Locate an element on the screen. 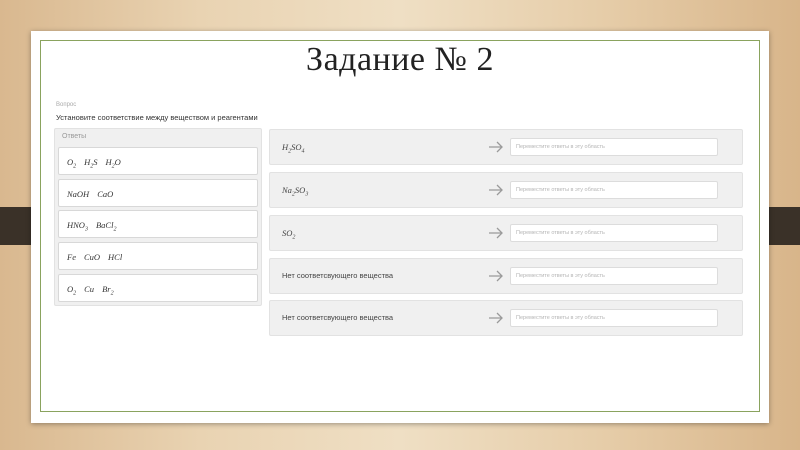 This screenshot has height=450, width=800. formula-text: Na is located at coordinates (287, 190).